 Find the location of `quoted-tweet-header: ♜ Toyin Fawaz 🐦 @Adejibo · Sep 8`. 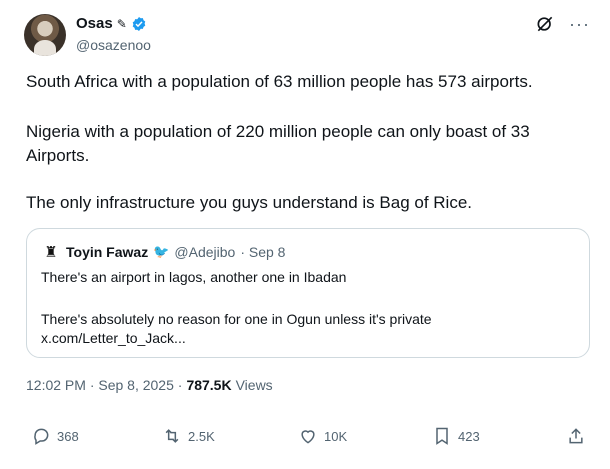

quoted-tweet-header: ♜ Toyin Fawaz 🐦 @Adejibo · Sep 8 is located at coordinates (163, 252).